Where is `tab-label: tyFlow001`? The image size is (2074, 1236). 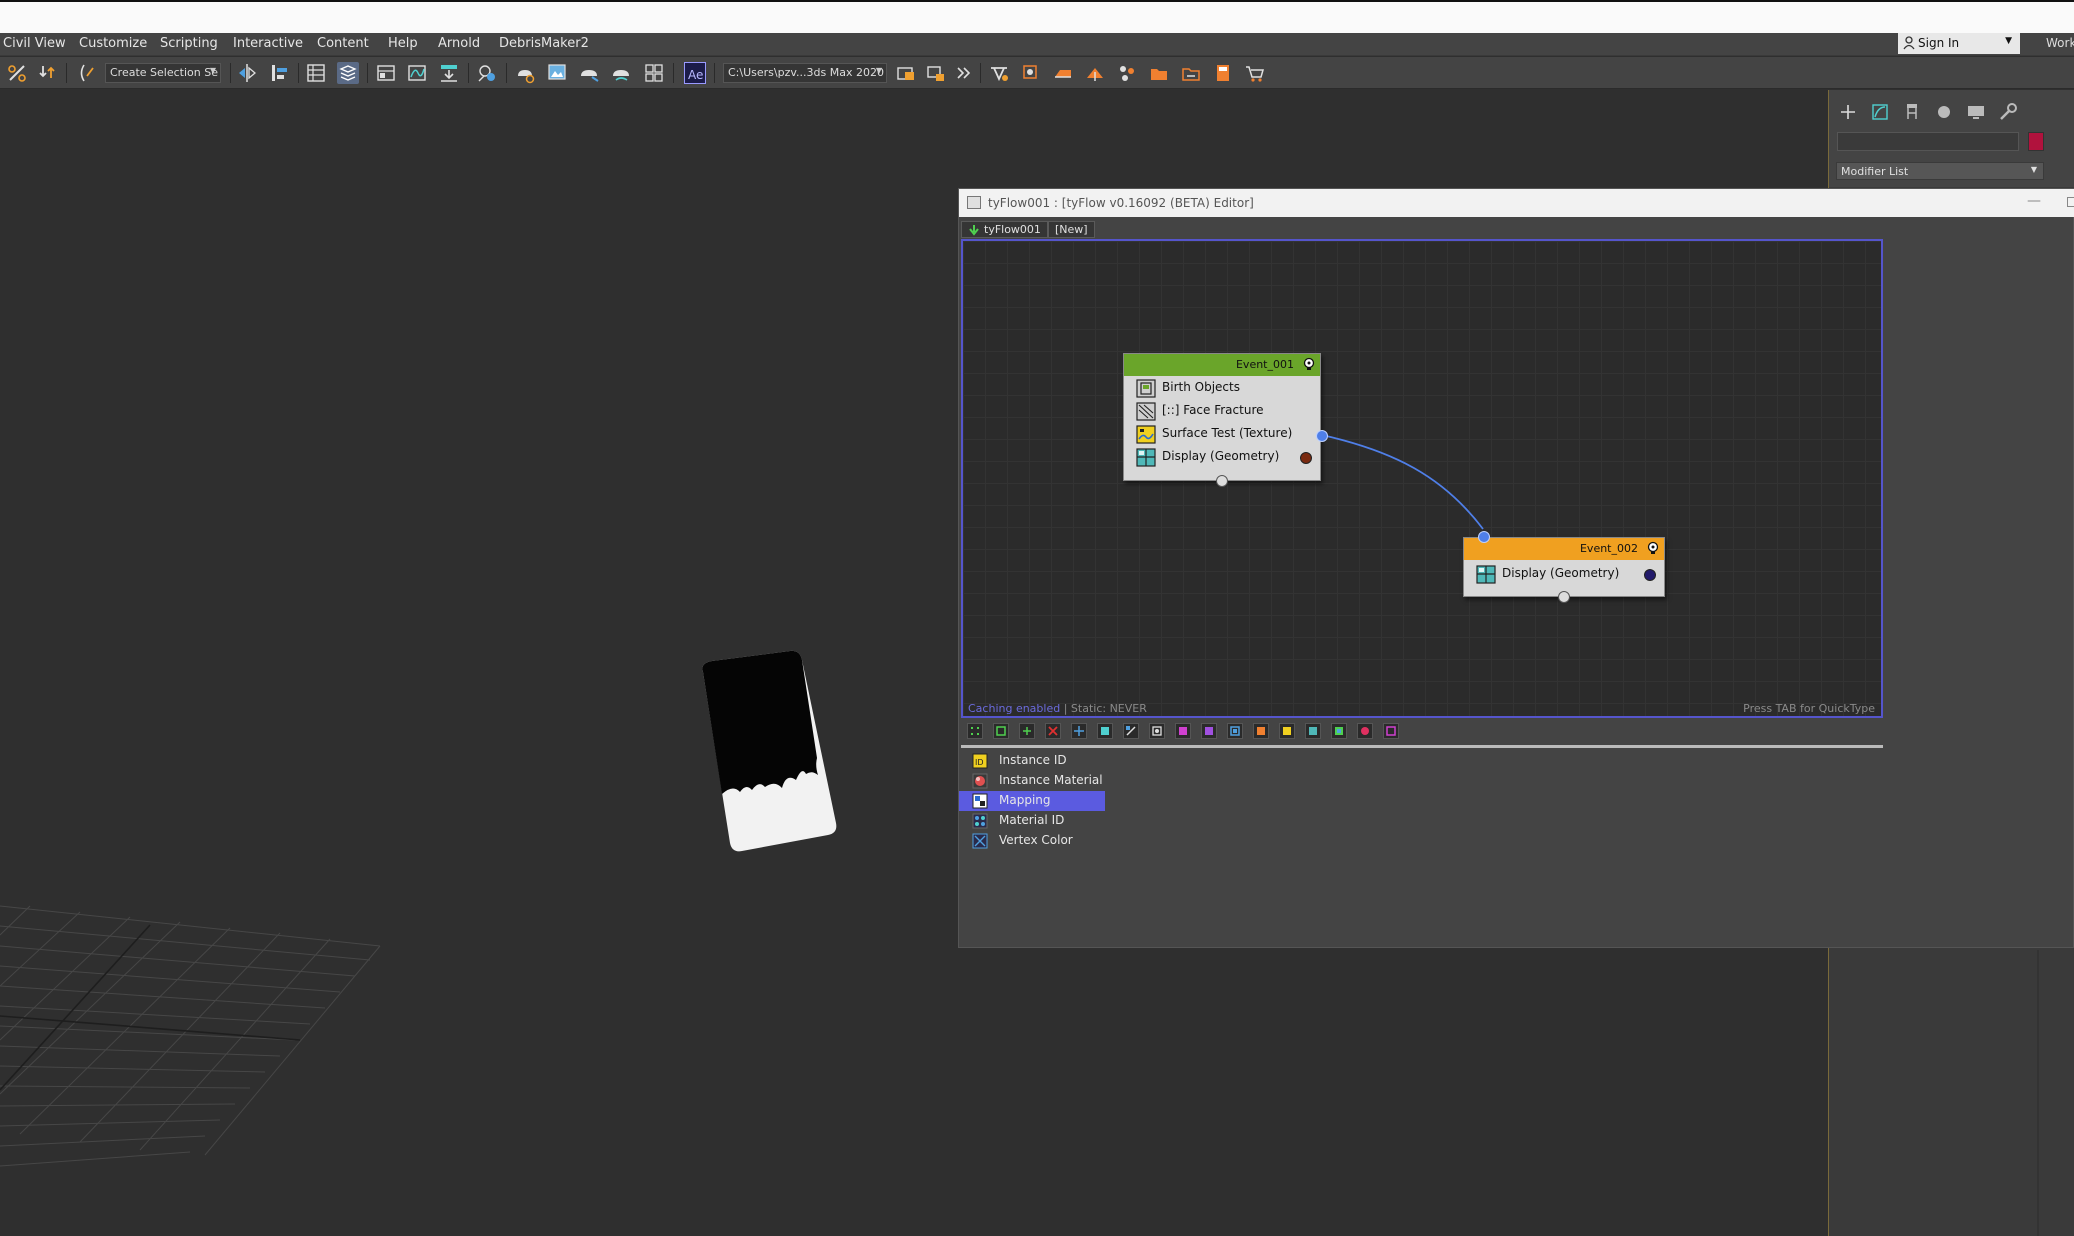 tab-label: tyFlow001 is located at coordinates (1012, 229).